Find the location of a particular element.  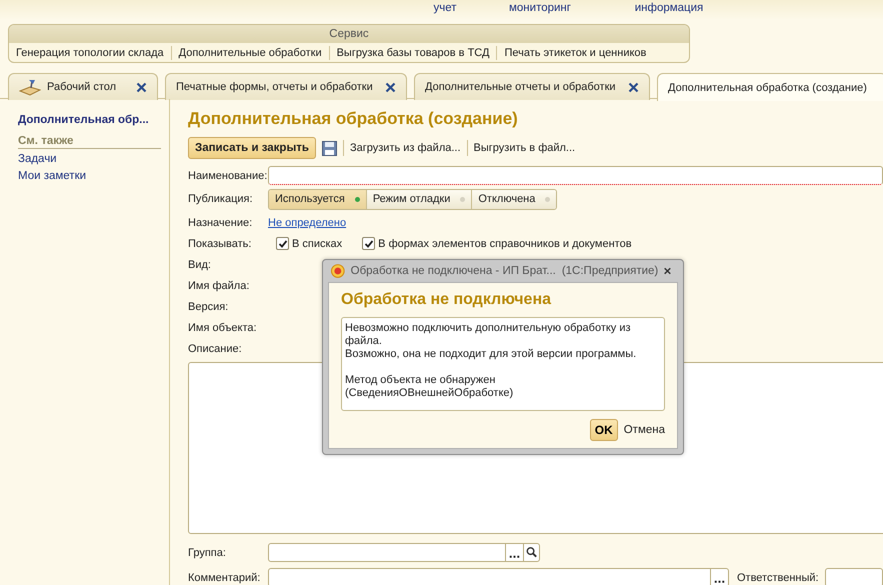

checkbox-label: В формах элементов справочников и документов is located at coordinates (505, 244).